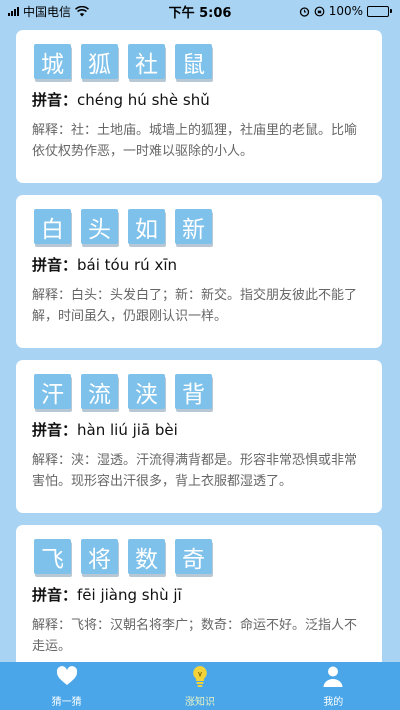 Image resolution: width=400 pixels, height=710 pixels. Describe the element at coordinates (195, 636) in the screenshot. I see `idiom-explanation: 解释：飞将：汉朝名将李广；数奇：命运不好。泛指人不走运。` at that location.